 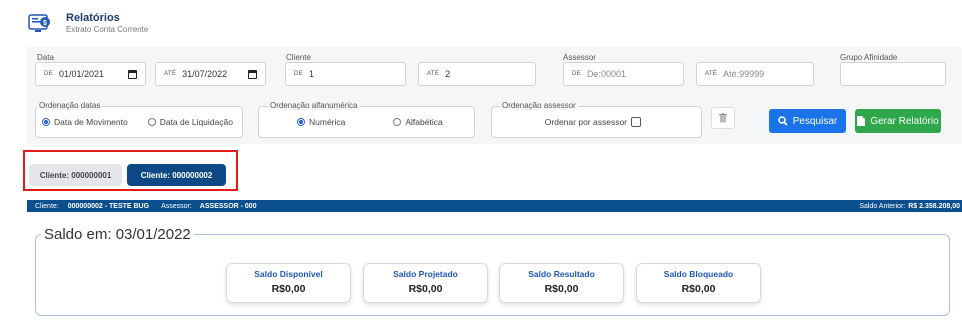 What do you see at coordinates (539, 105) in the screenshot?
I see `ordenacao-assessor-legend: Ordenação assessor` at bounding box center [539, 105].